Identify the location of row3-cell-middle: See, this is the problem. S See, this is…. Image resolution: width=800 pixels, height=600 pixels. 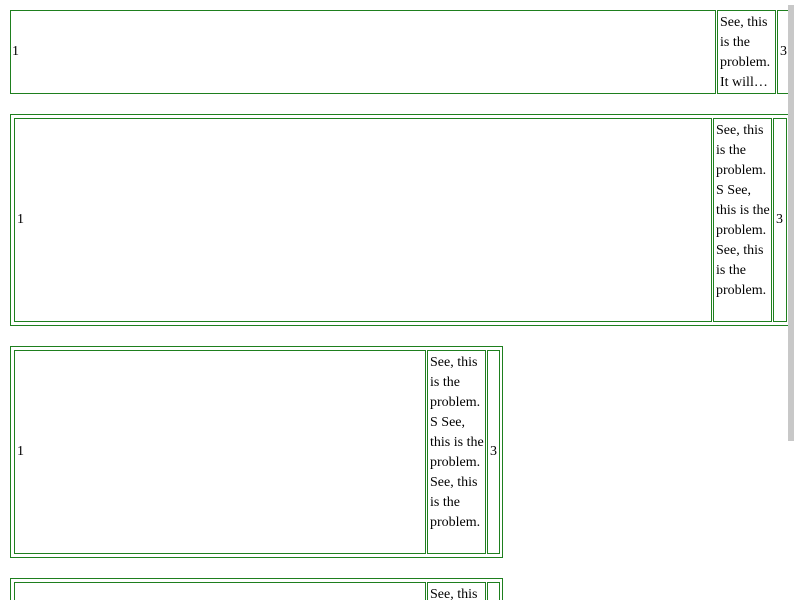
(456, 452).